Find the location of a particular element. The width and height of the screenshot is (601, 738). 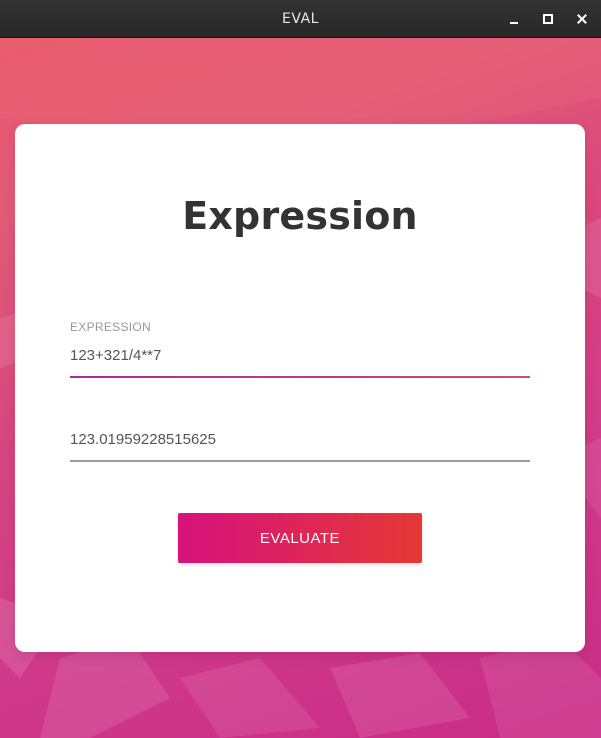

minimize-button is located at coordinates (514, 19).